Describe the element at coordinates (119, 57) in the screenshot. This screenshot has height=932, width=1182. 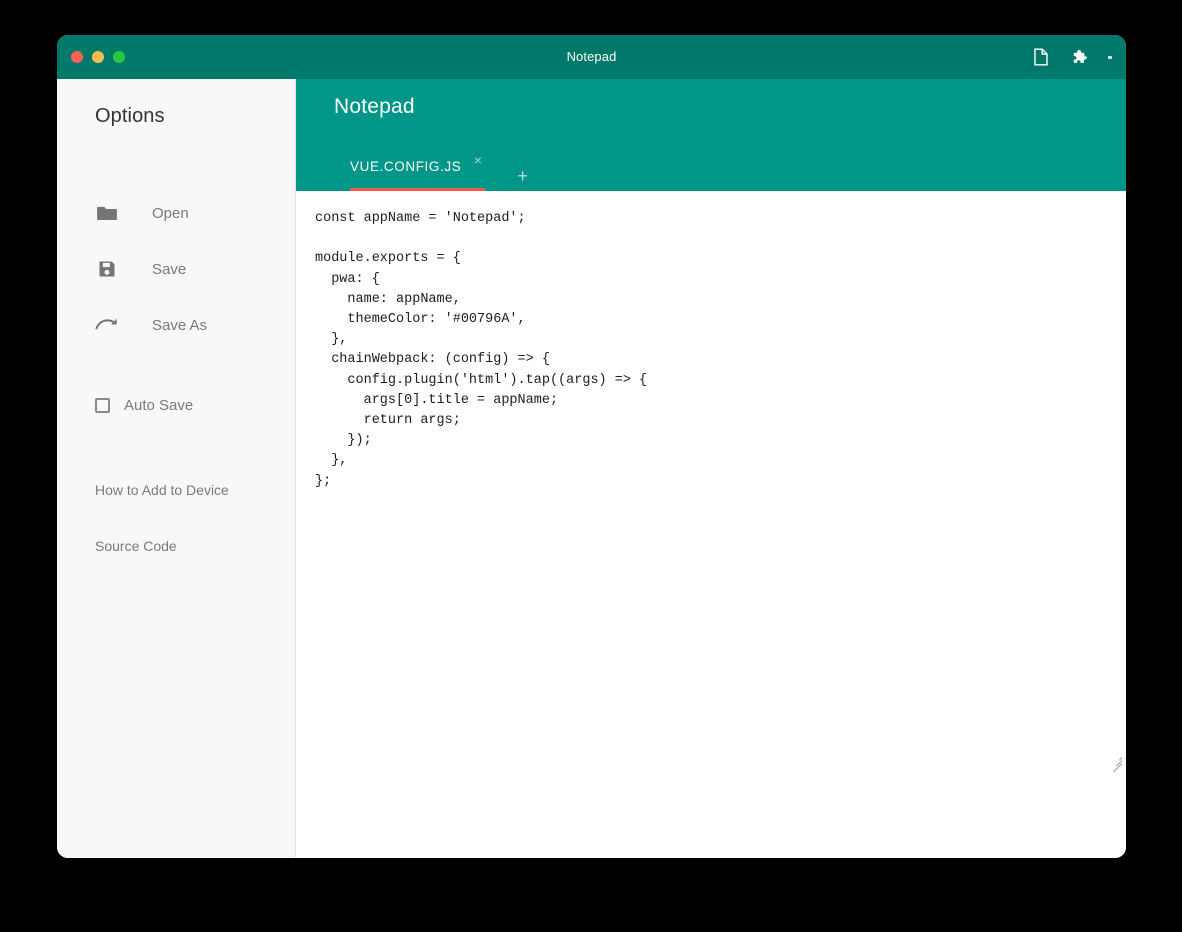
I see `window-maximize-button` at that location.